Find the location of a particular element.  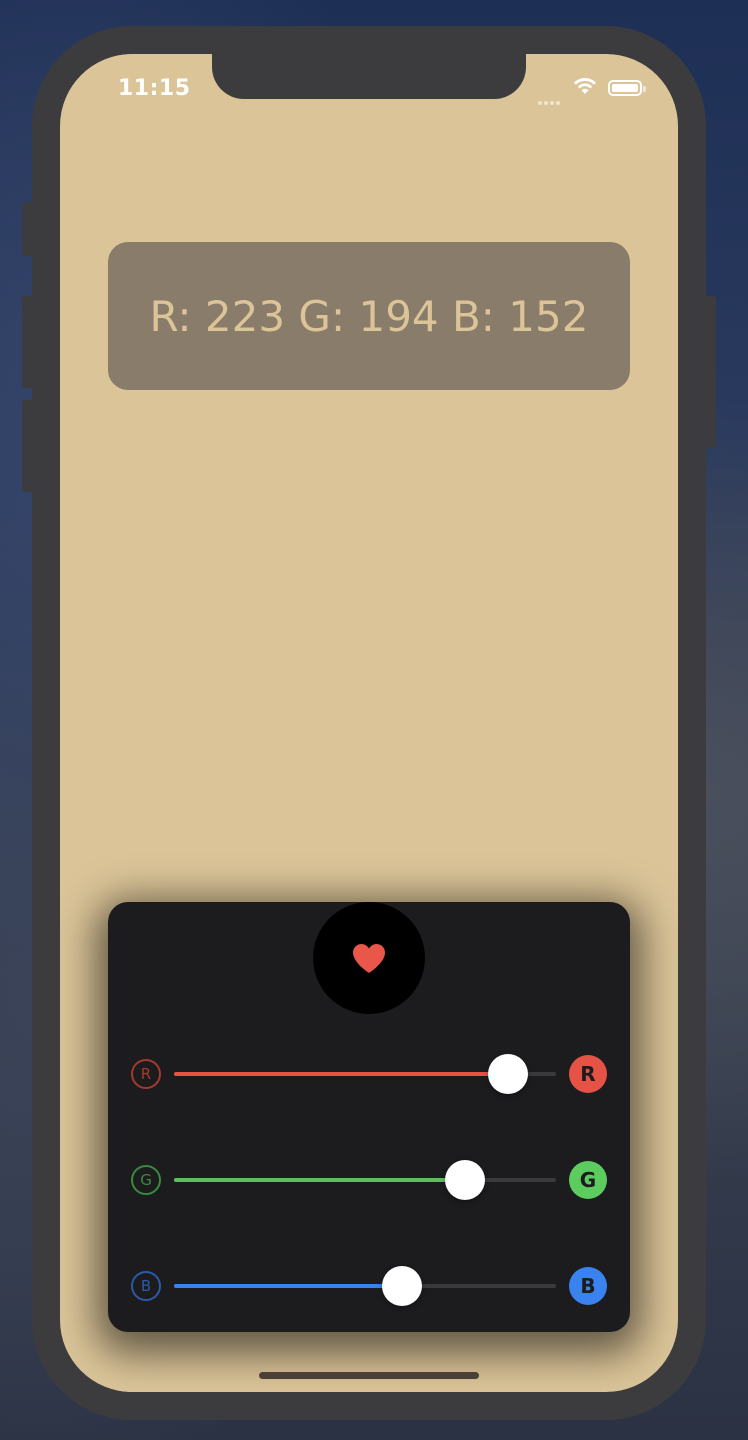

heart-icon is located at coordinates (369, 958).